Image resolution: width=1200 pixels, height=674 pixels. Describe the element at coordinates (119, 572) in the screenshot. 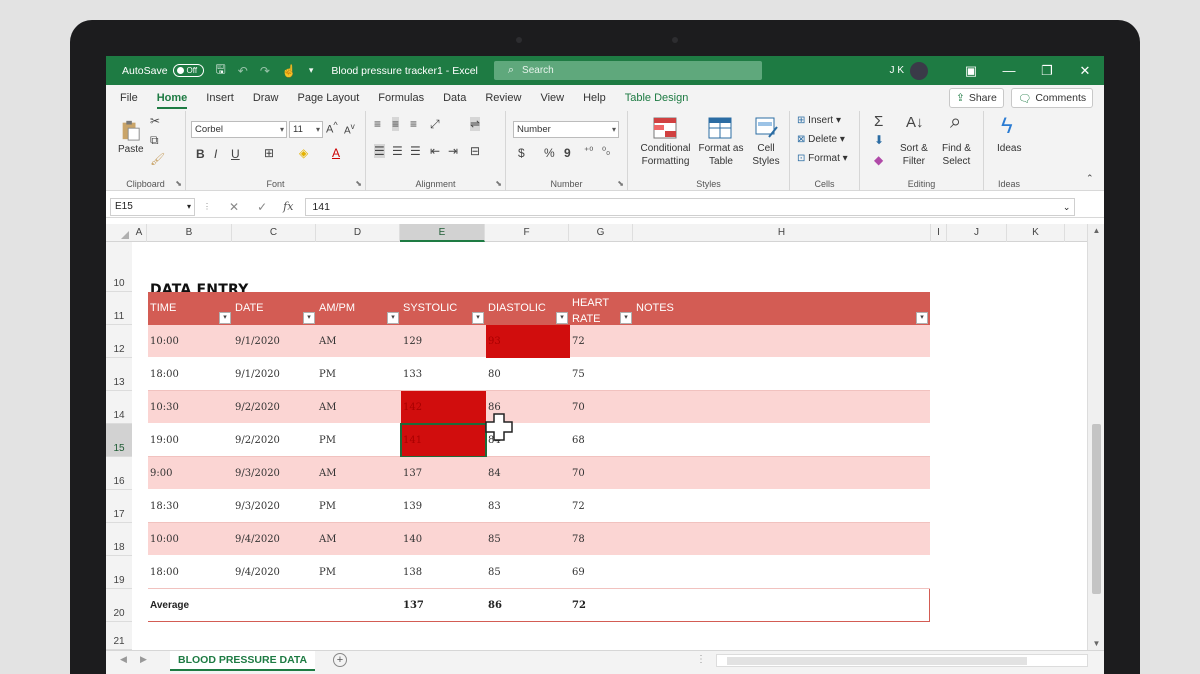

I see `row-header: 19` at that location.